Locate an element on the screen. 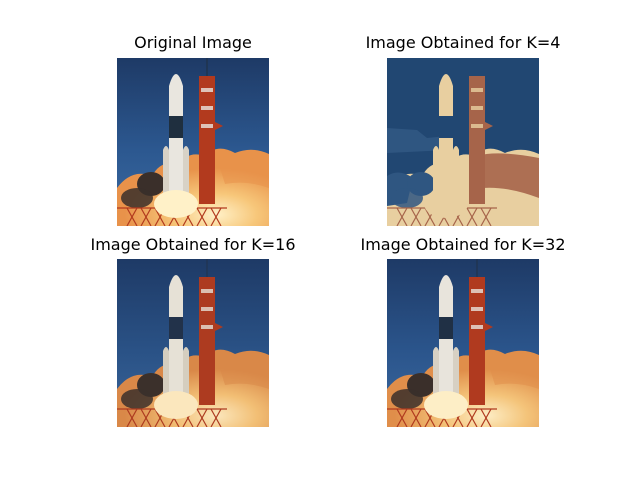 Image resolution: width=640 pixels, height=480 pixels. panel-title: Original Image is located at coordinates (193, 42).